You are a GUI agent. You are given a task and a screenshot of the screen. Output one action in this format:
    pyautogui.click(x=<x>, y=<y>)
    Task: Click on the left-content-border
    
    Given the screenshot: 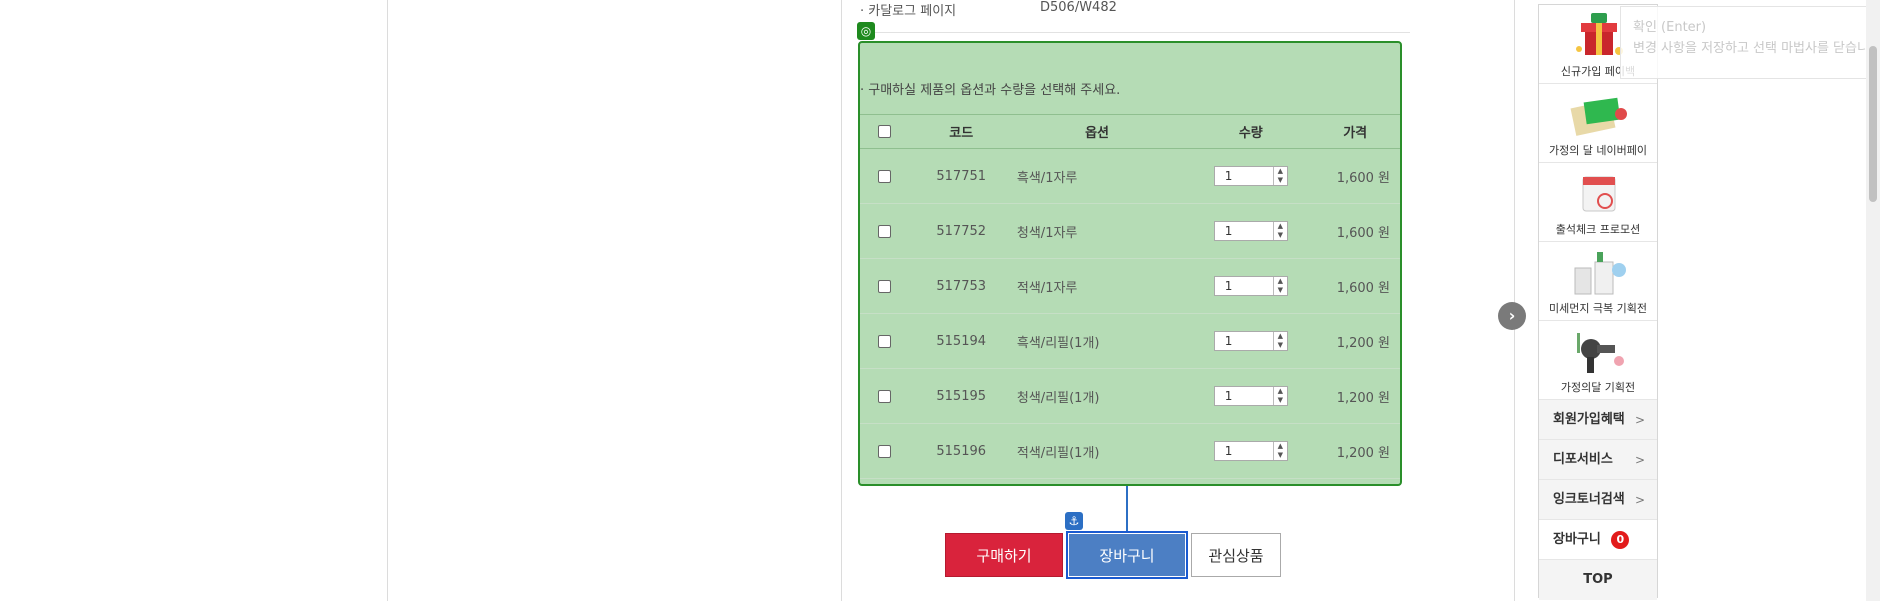 What is the action you would take?
    pyautogui.click(x=387, y=300)
    